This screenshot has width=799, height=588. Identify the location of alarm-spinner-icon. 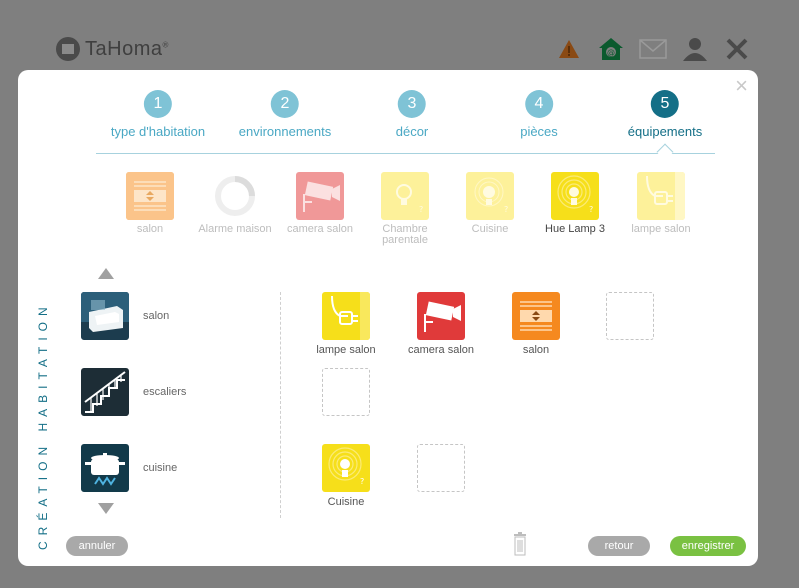
(235, 196).